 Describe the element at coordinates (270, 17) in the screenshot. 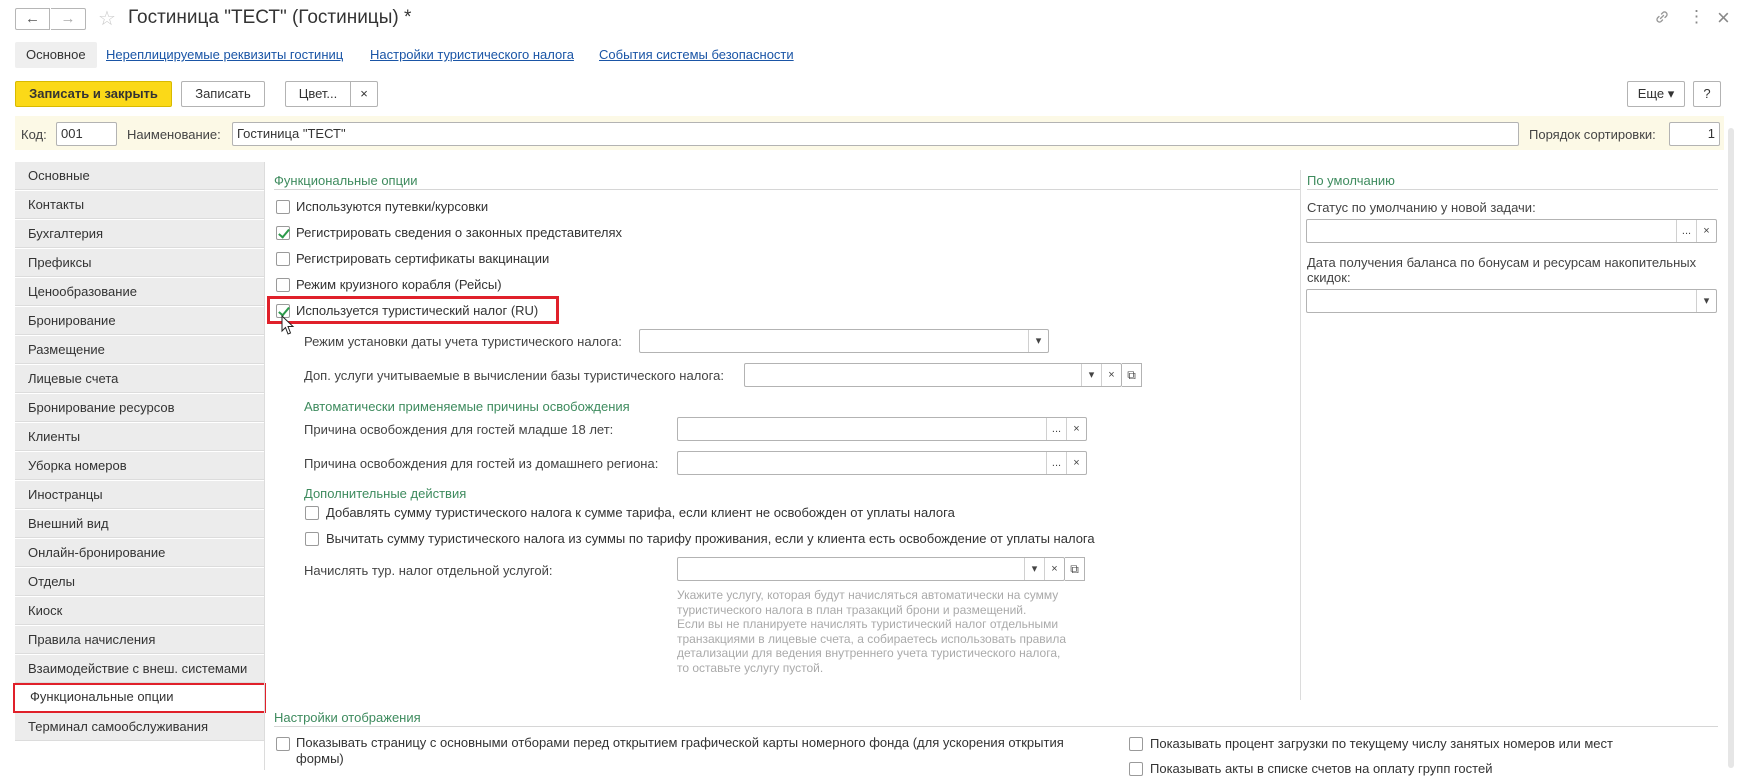

I see `window-title: Гостиница "ТЕСТ" (Гостиницы) *` at that location.